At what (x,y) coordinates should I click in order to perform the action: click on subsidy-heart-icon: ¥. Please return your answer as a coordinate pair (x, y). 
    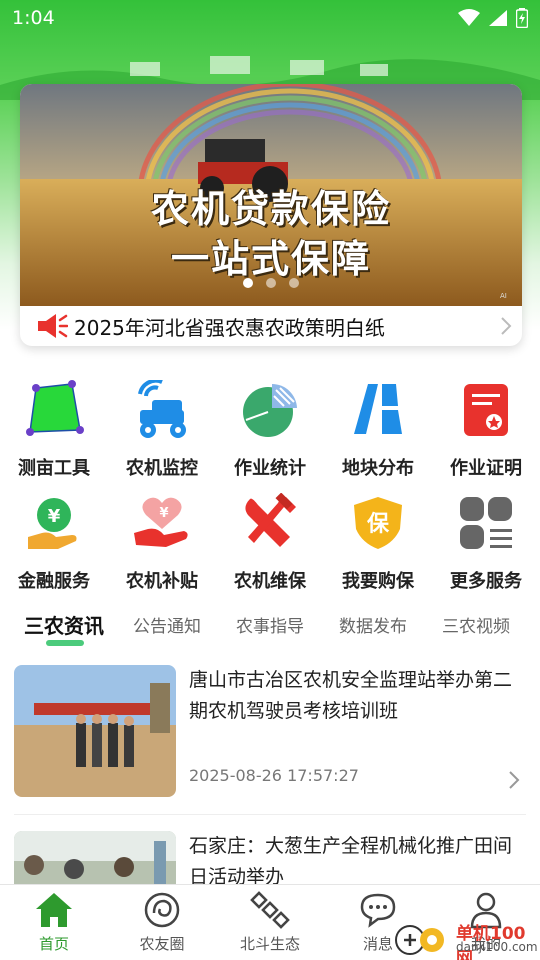
    Looking at the image, I should click on (161, 522).